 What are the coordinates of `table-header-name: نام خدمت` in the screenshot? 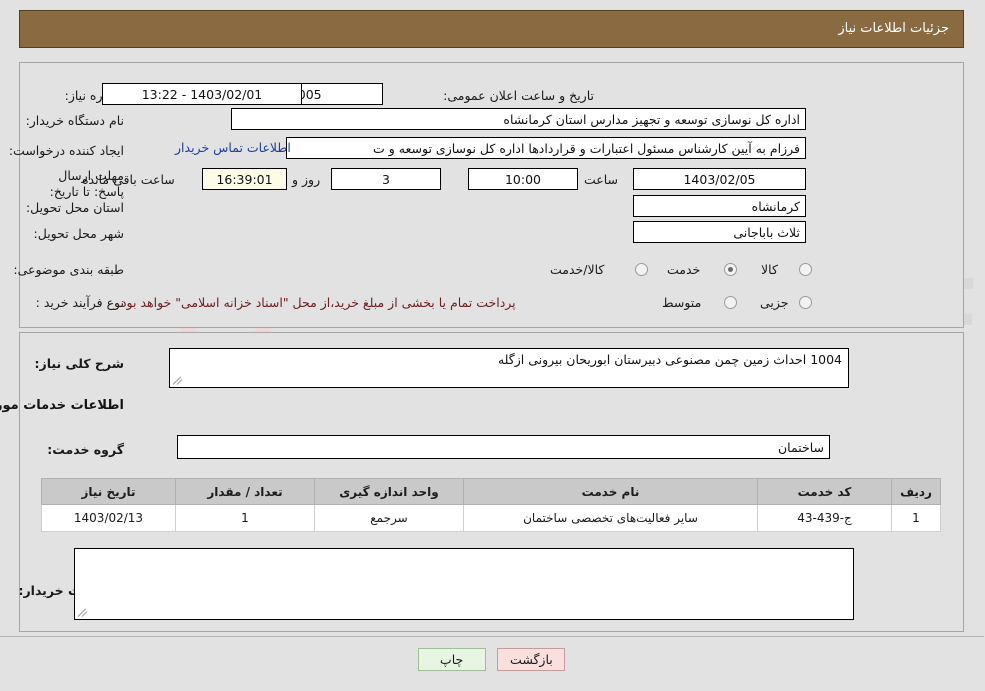 It's located at (611, 491).